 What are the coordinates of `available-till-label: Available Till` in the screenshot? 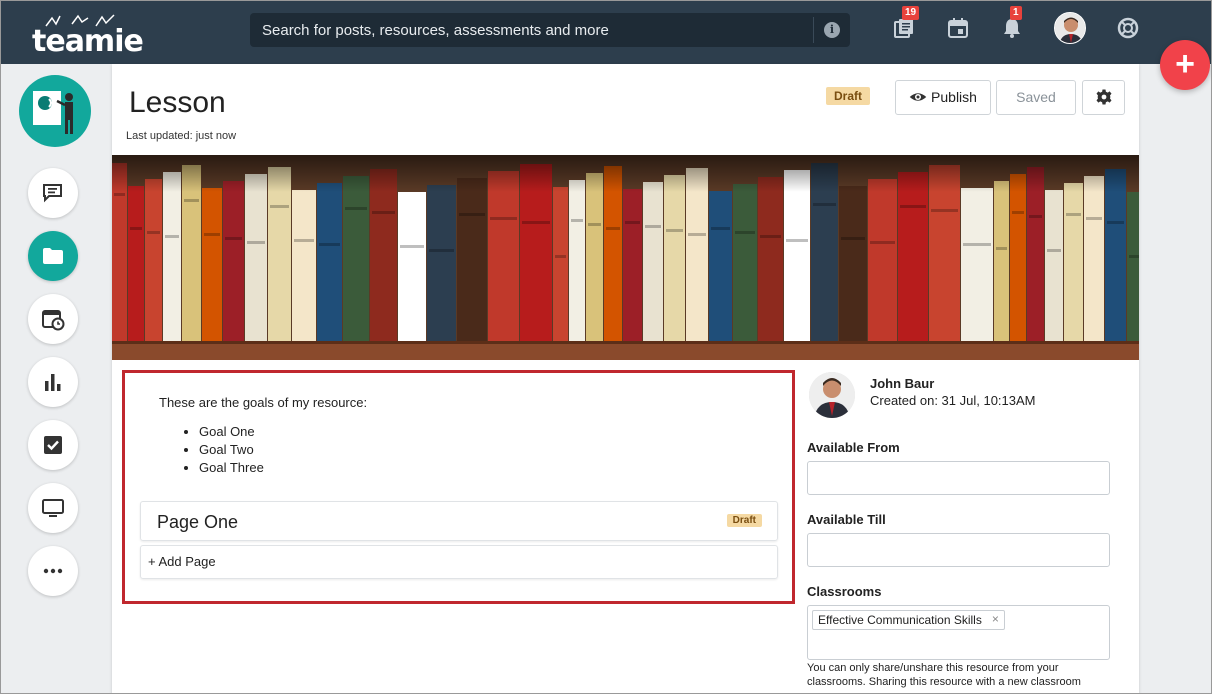 It's located at (846, 519).